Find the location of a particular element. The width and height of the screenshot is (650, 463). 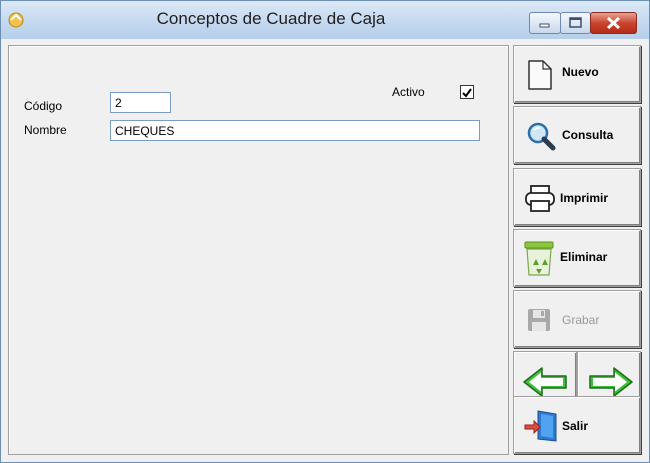

salir-label: Salir is located at coordinates (575, 426).